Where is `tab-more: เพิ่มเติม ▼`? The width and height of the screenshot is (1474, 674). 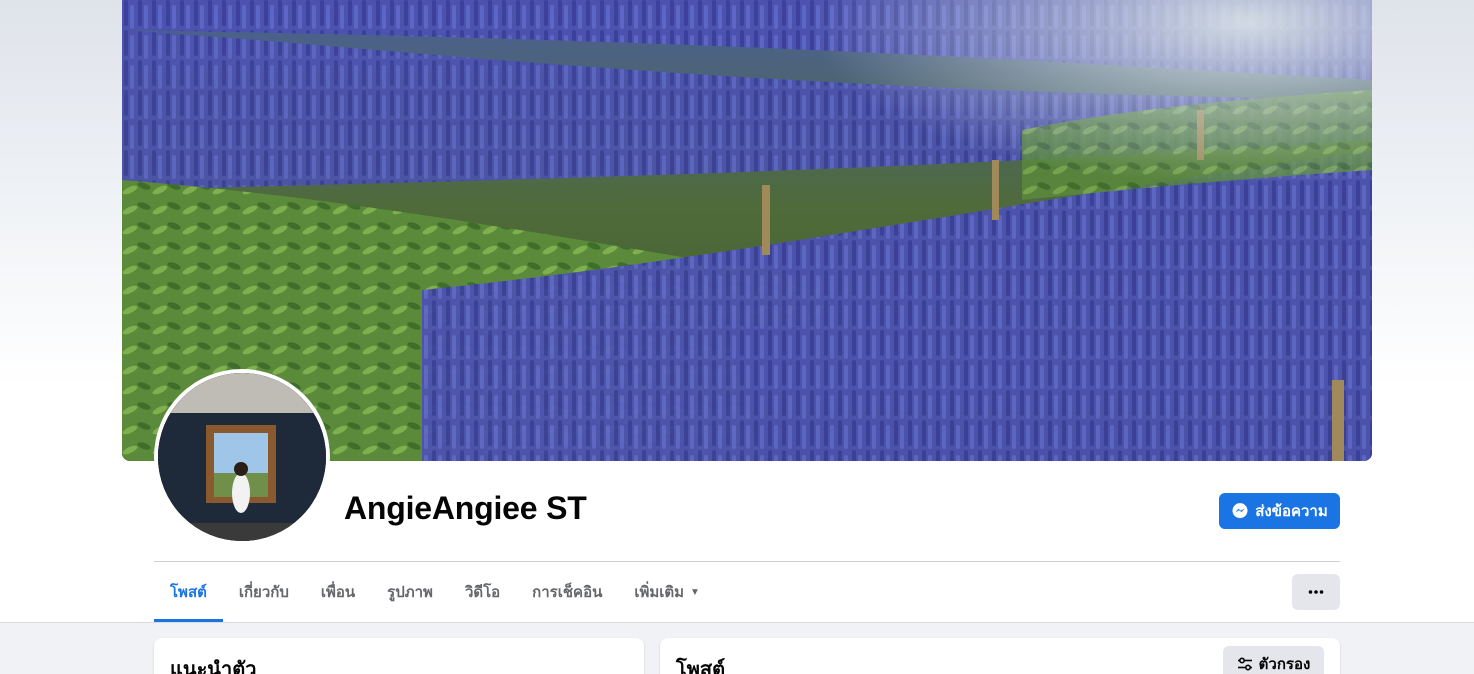
tab-more: เพิ่มเติม ▼ is located at coordinates (667, 592).